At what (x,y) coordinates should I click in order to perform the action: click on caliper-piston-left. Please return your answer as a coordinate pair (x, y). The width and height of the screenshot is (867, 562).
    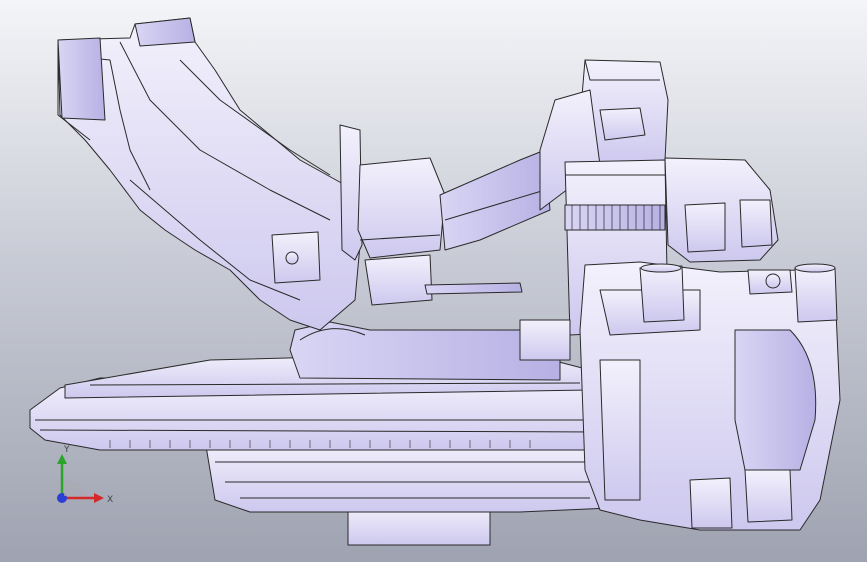
    Looking at the image, I should click on (662, 294).